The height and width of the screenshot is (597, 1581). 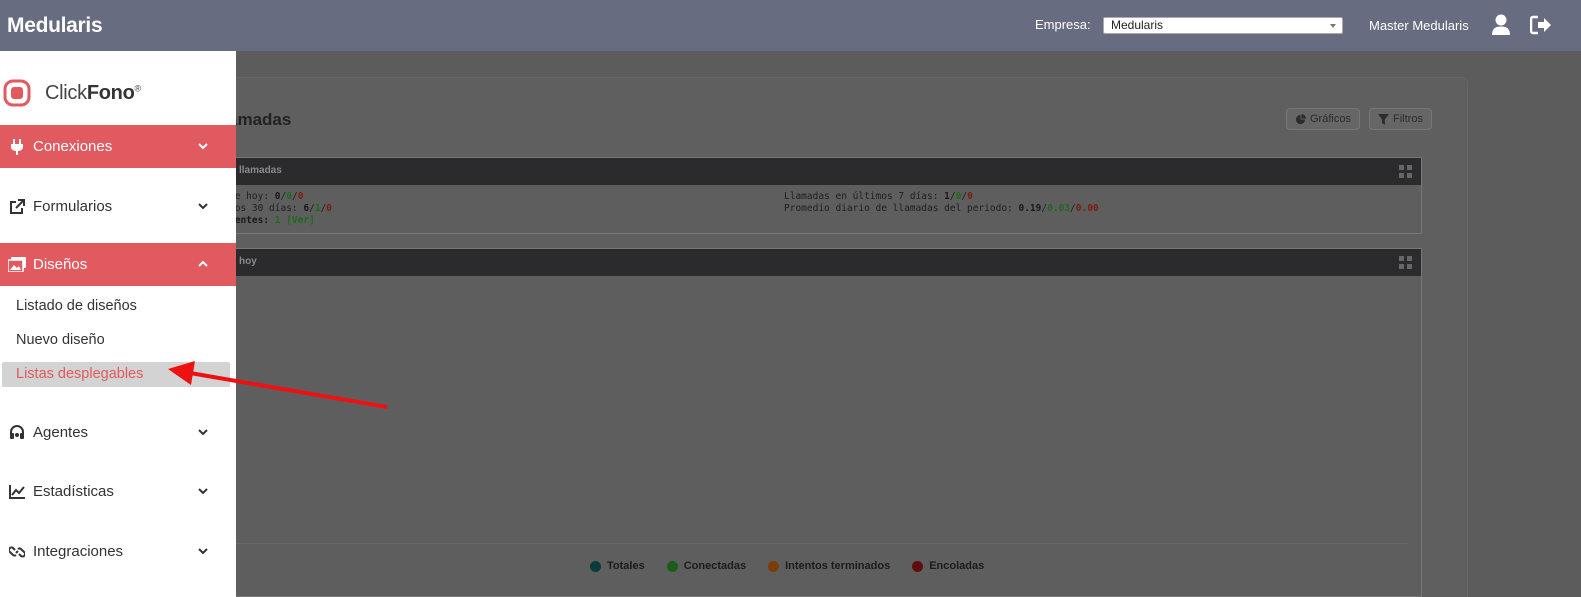 What do you see at coordinates (266, 196) in the screenshot?
I see `today-calls-line: de hoy: 0/0/0` at bounding box center [266, 196].